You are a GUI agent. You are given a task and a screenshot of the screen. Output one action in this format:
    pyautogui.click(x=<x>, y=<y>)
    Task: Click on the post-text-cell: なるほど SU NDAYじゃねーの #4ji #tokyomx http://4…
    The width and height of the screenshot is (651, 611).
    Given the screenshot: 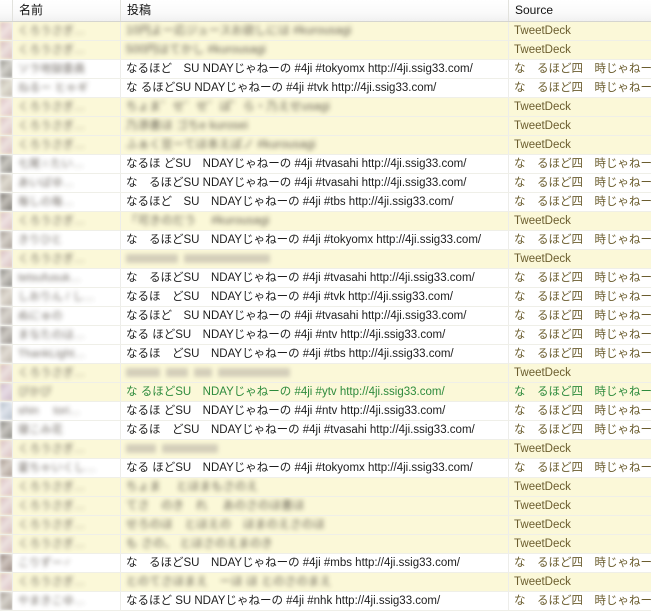 What is the action you would take?
    pyautogui.click(x=315, y=69)
    